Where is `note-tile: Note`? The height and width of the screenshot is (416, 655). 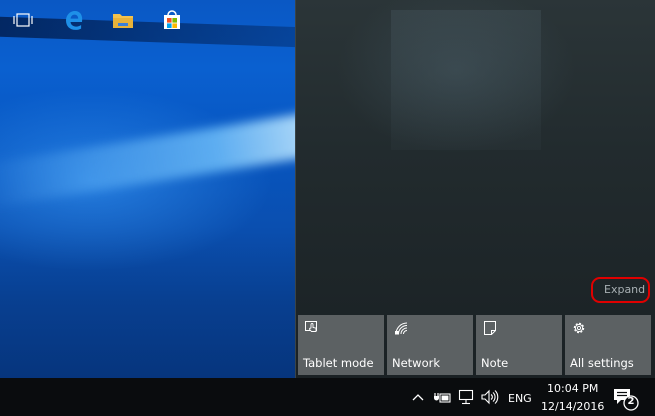
note-tile: Note is located at coordinates (519, 345).